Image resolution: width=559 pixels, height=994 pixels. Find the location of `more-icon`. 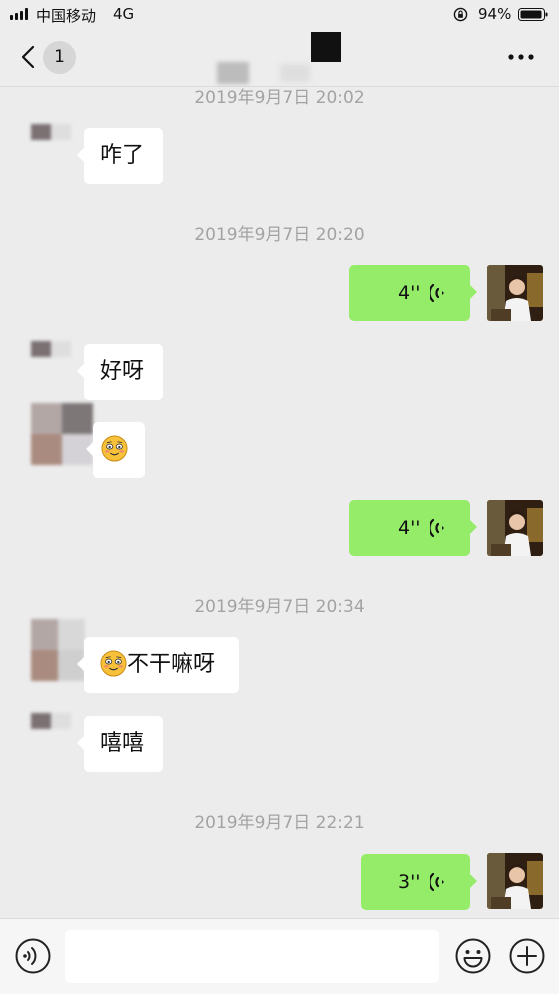

more-icon is located at coordinates (521, 57).